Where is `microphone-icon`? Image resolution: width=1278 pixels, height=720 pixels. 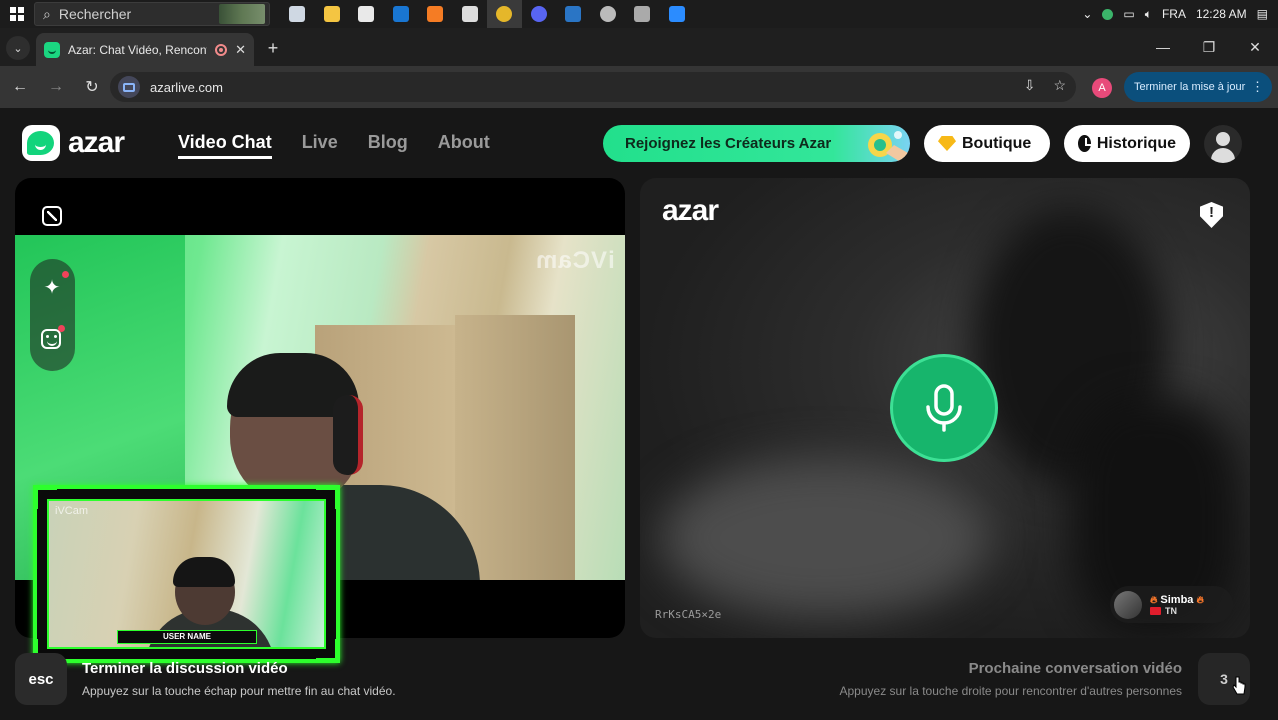
microphone-icon is located at coordinates (944, 408).